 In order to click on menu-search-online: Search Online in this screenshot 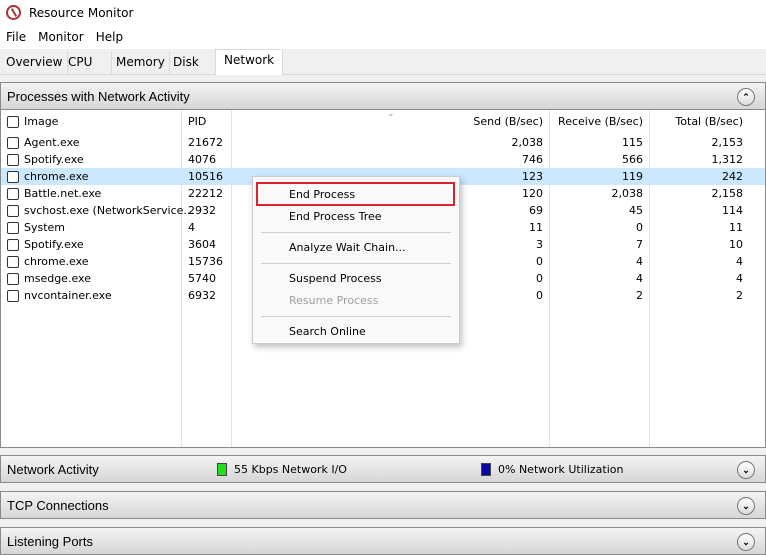, I will do `click(327, 331)`.